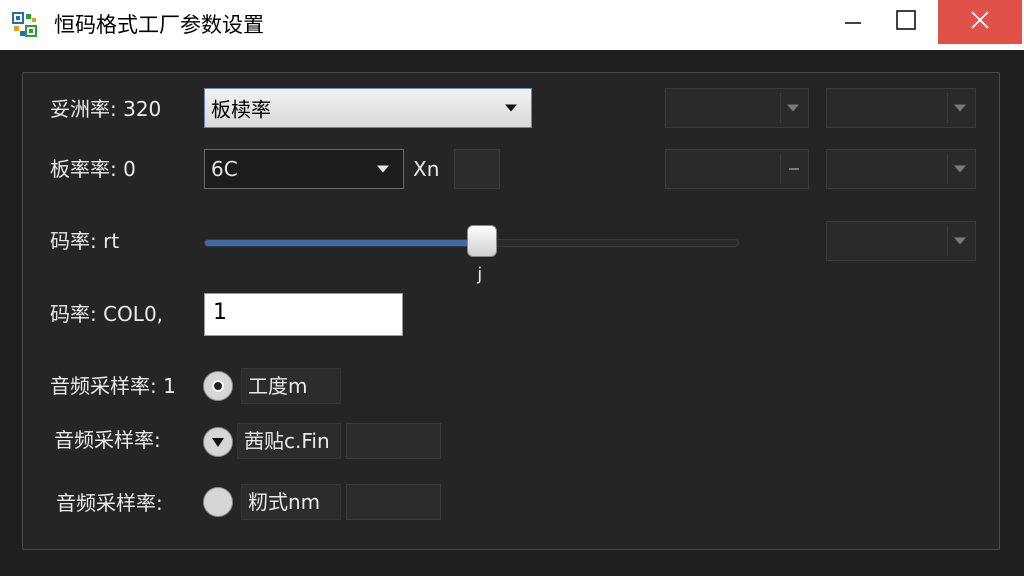 This screenshot has width=1024, height=576. I want to click on audio-rate-label-1: 音频采样率: 1, so click(113, 386).